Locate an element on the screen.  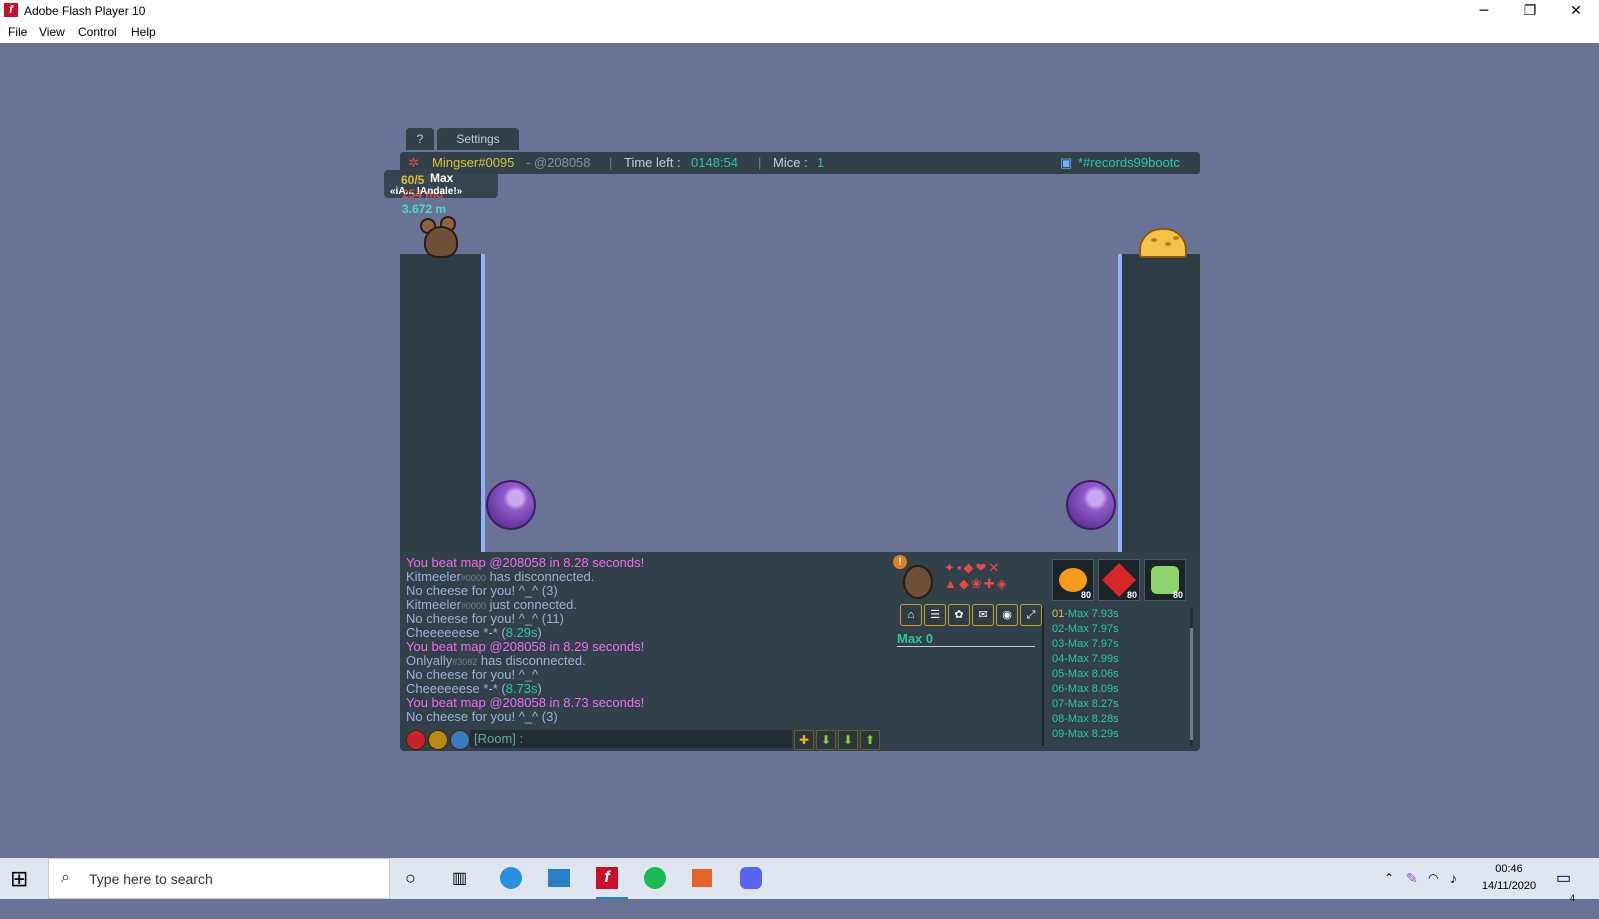
list-icon: ☰ is located at coordinates (935, 615).